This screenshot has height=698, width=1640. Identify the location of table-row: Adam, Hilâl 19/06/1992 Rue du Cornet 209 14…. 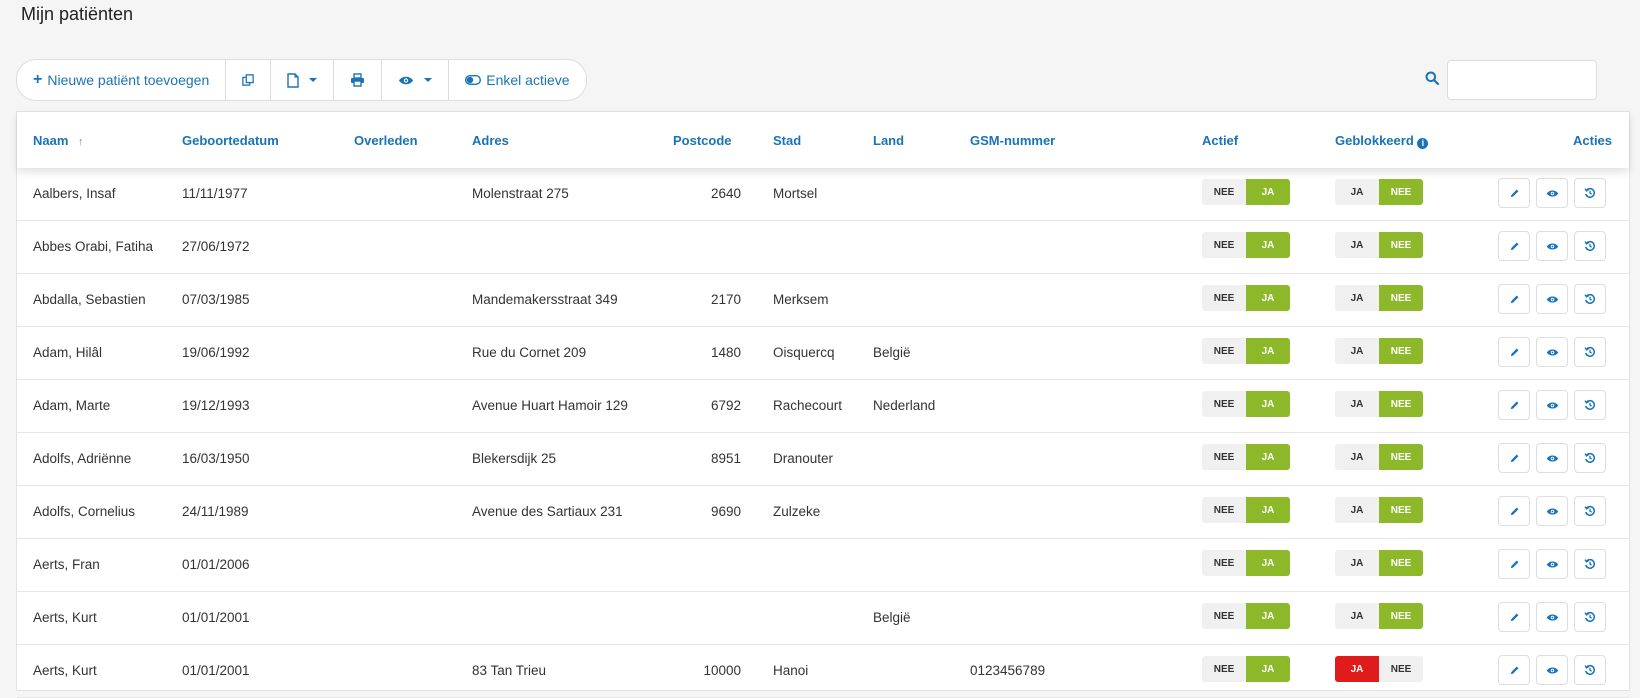
(823, 353).